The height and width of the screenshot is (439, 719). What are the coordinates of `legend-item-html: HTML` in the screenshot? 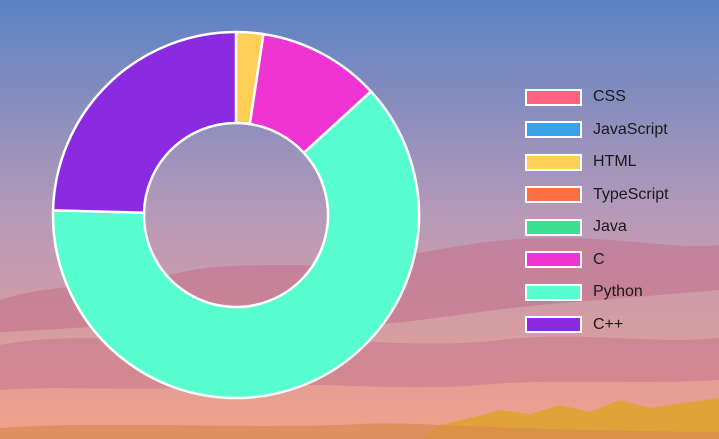 It's located at (597, 162).